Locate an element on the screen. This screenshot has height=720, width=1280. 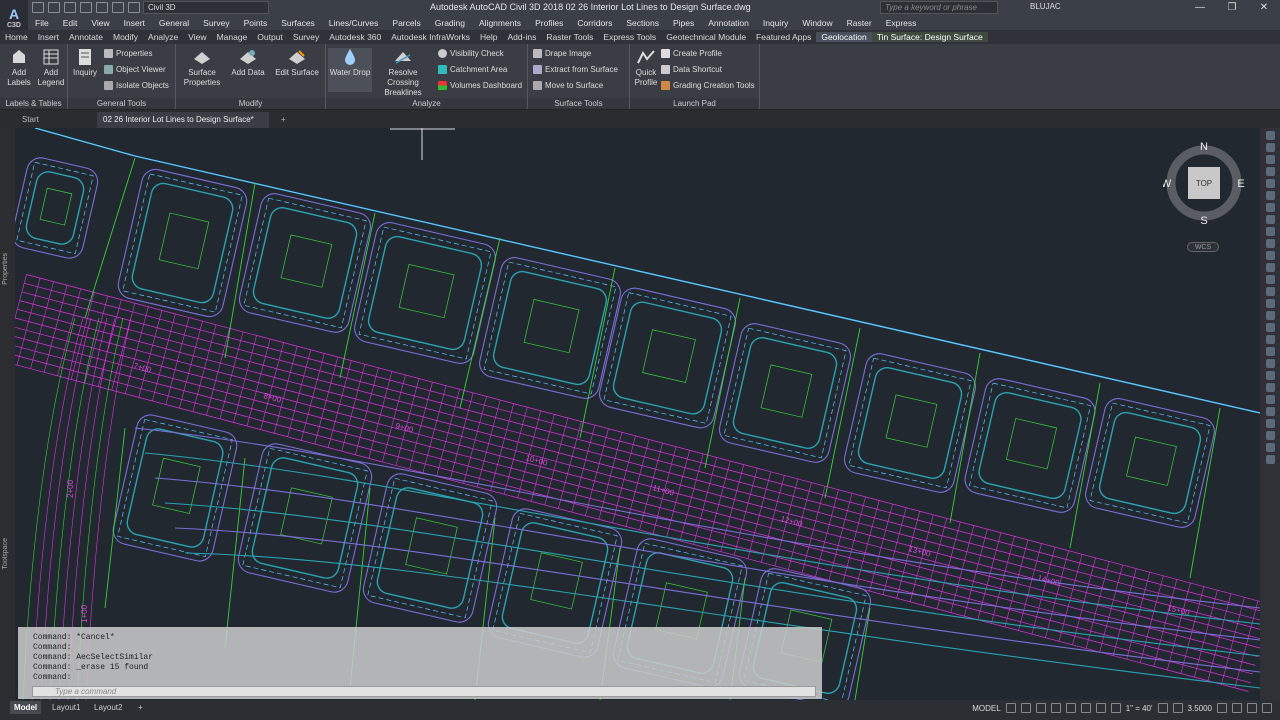
ribbon-tab-annotate: Annotate is located at coordinates (86, 37).